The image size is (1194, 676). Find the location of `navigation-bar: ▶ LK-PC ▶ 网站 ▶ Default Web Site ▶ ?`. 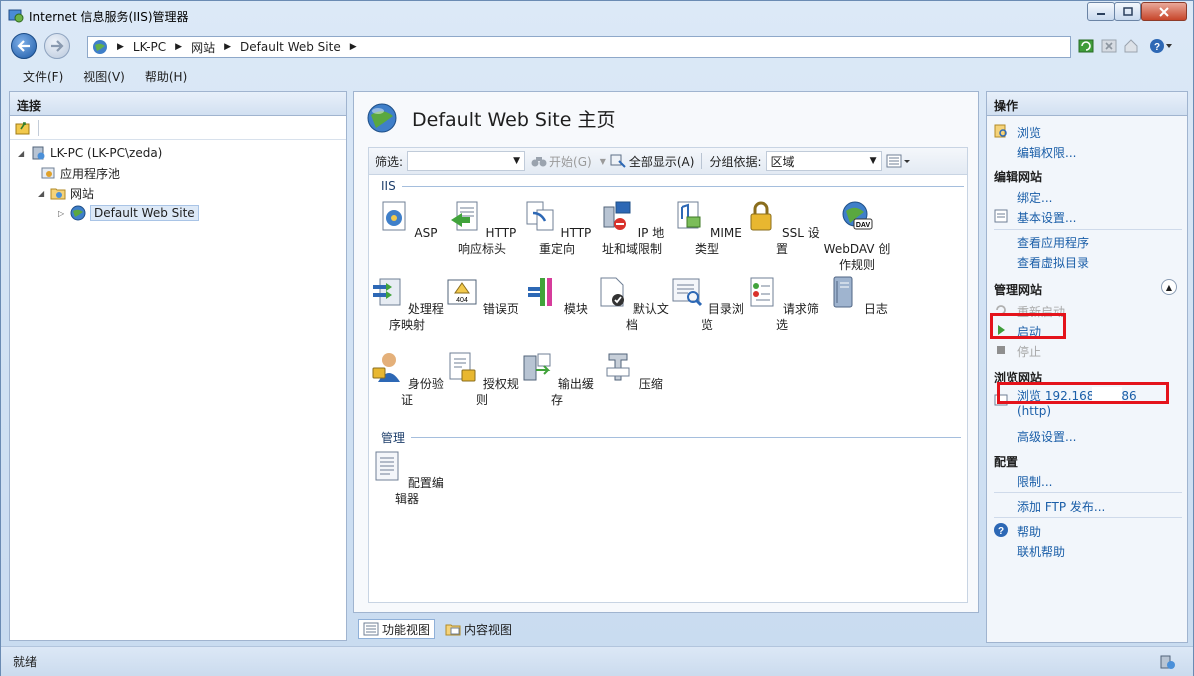

navigation-bar: ▶ LK-PC ▶ 网站 ▶ Default Web Site ▶ ? is located at coordinates (597, 46).